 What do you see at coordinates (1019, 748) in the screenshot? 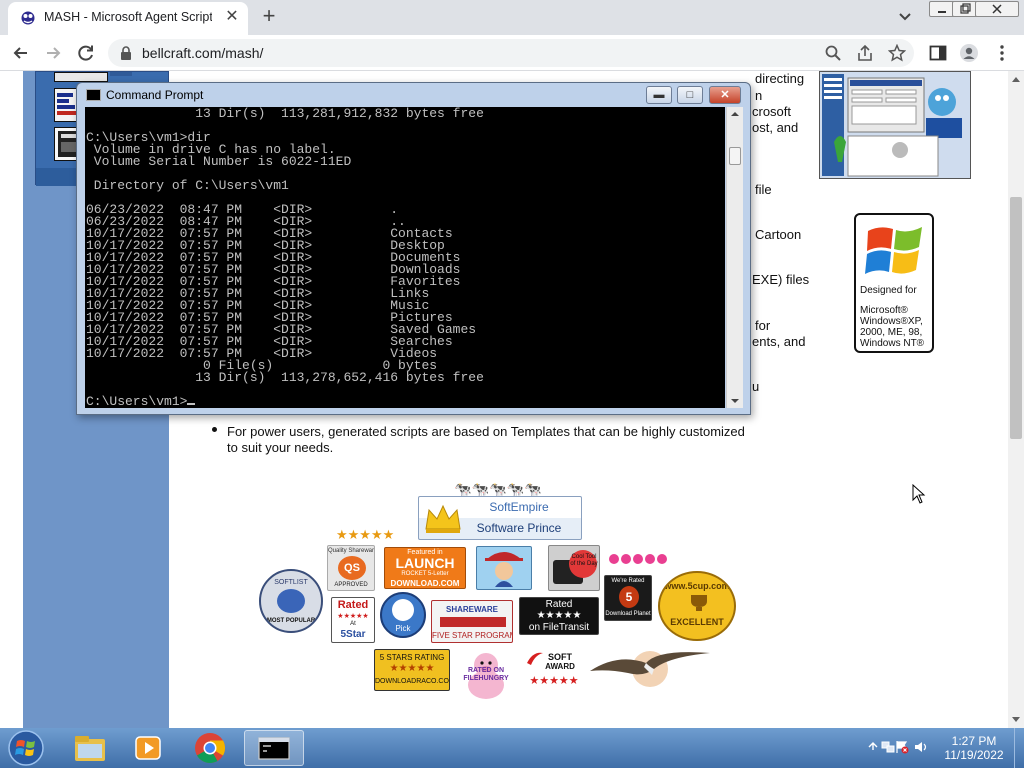
I see `show-desktop-button` at bounding box center [1019, 748].